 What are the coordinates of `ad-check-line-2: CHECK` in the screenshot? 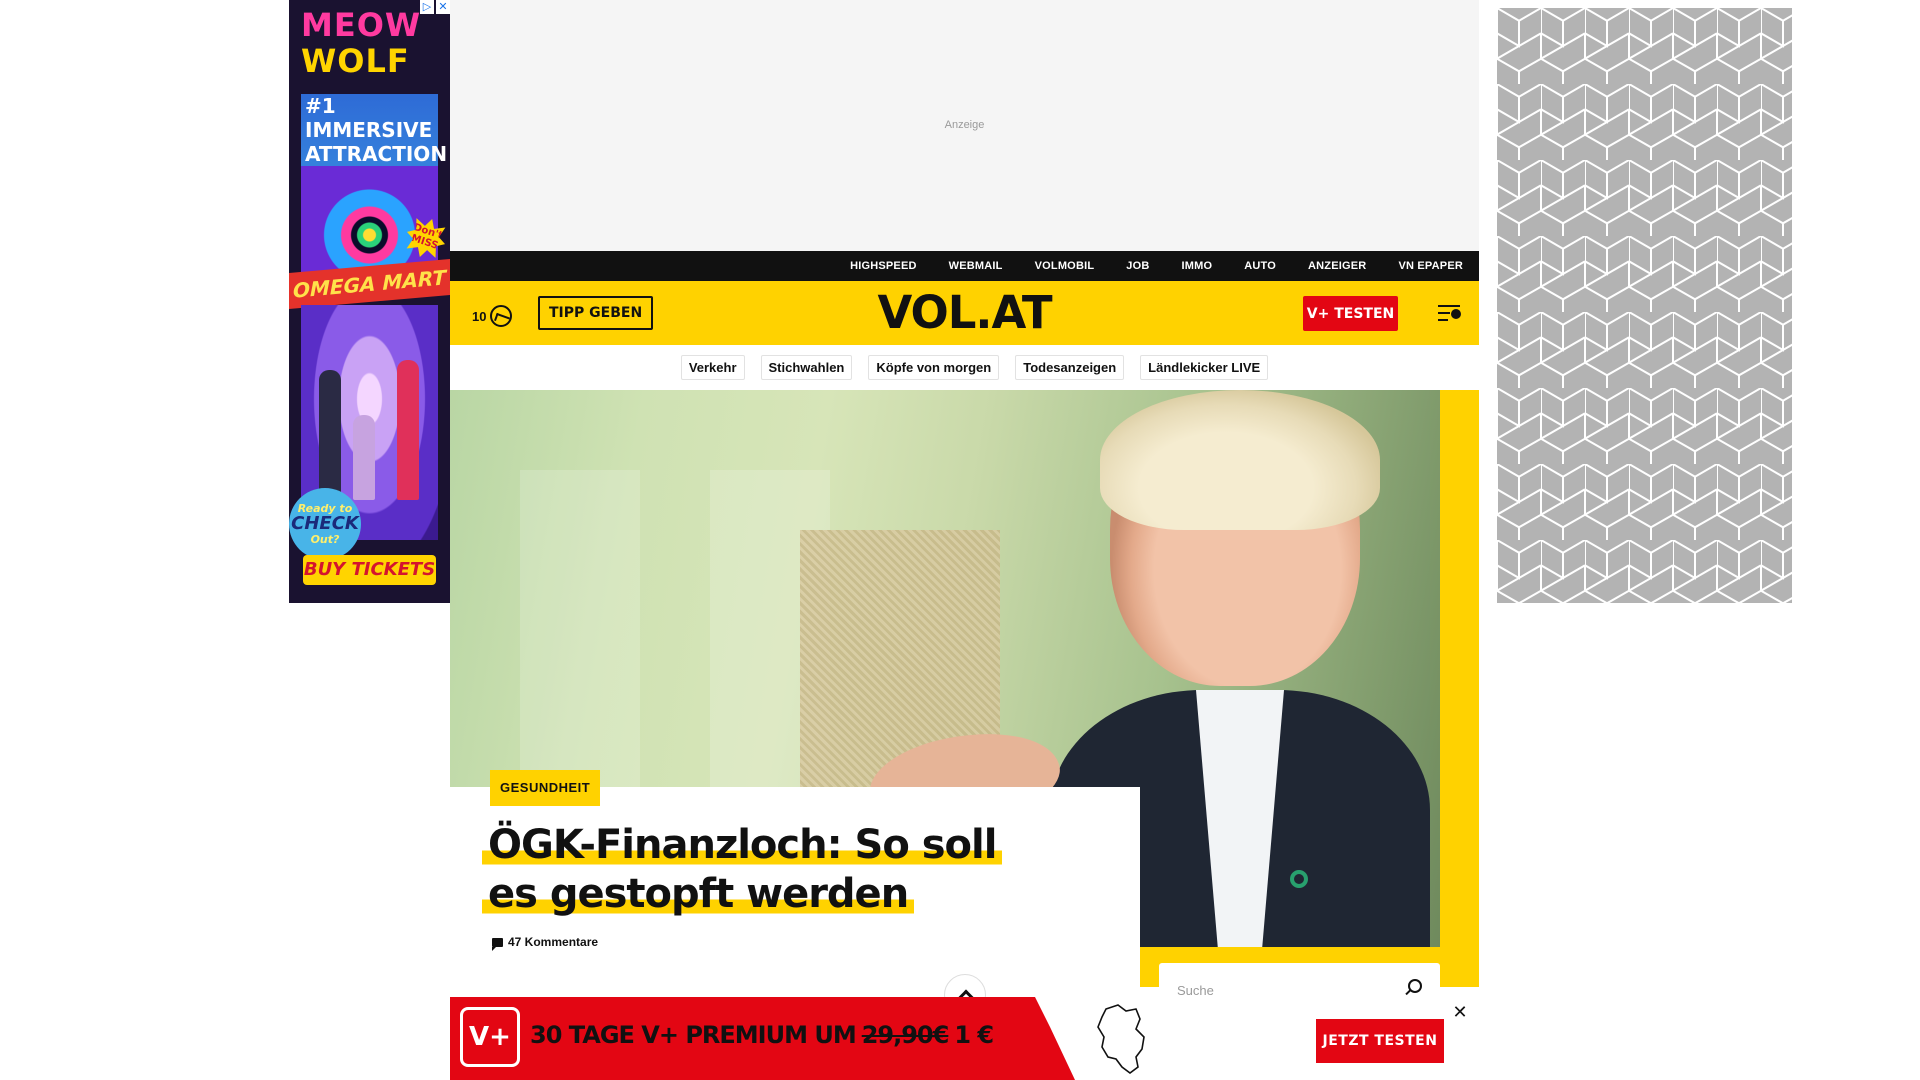 It's located at (325, 523).